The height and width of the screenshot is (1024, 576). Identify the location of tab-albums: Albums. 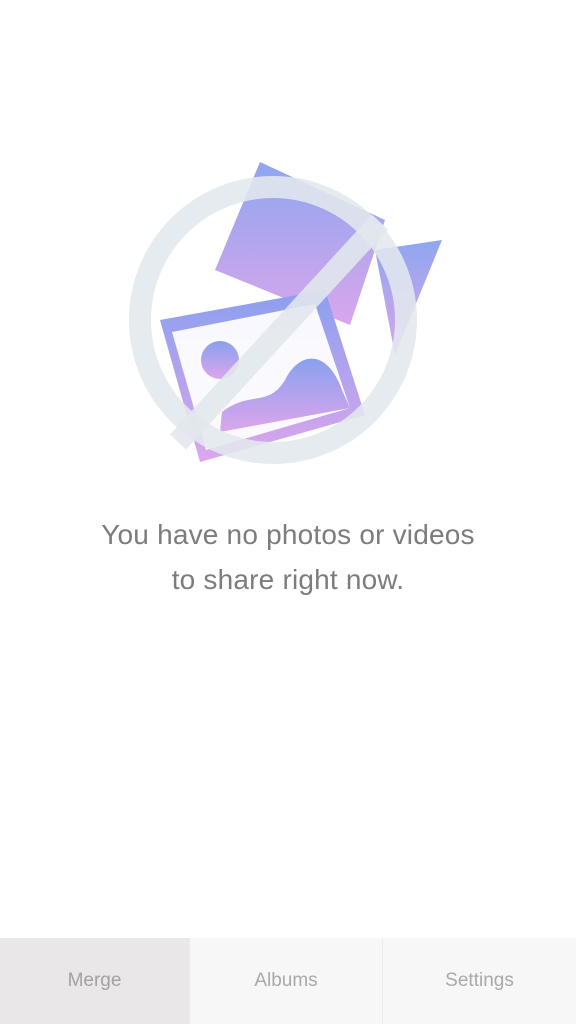
(286, 981).